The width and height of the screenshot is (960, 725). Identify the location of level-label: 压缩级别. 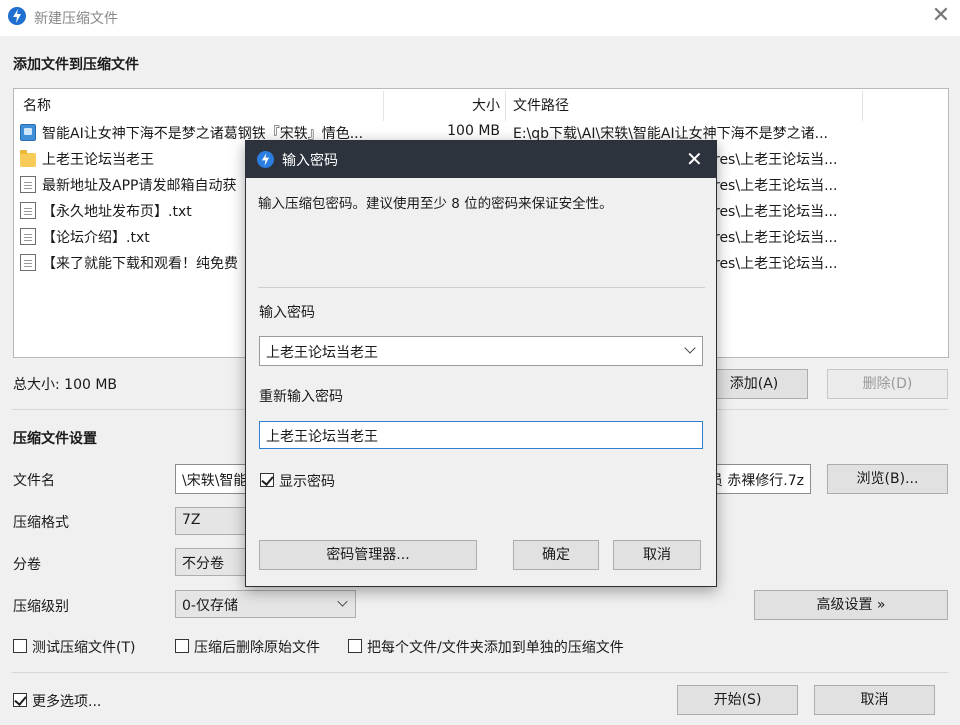
(41, 607).